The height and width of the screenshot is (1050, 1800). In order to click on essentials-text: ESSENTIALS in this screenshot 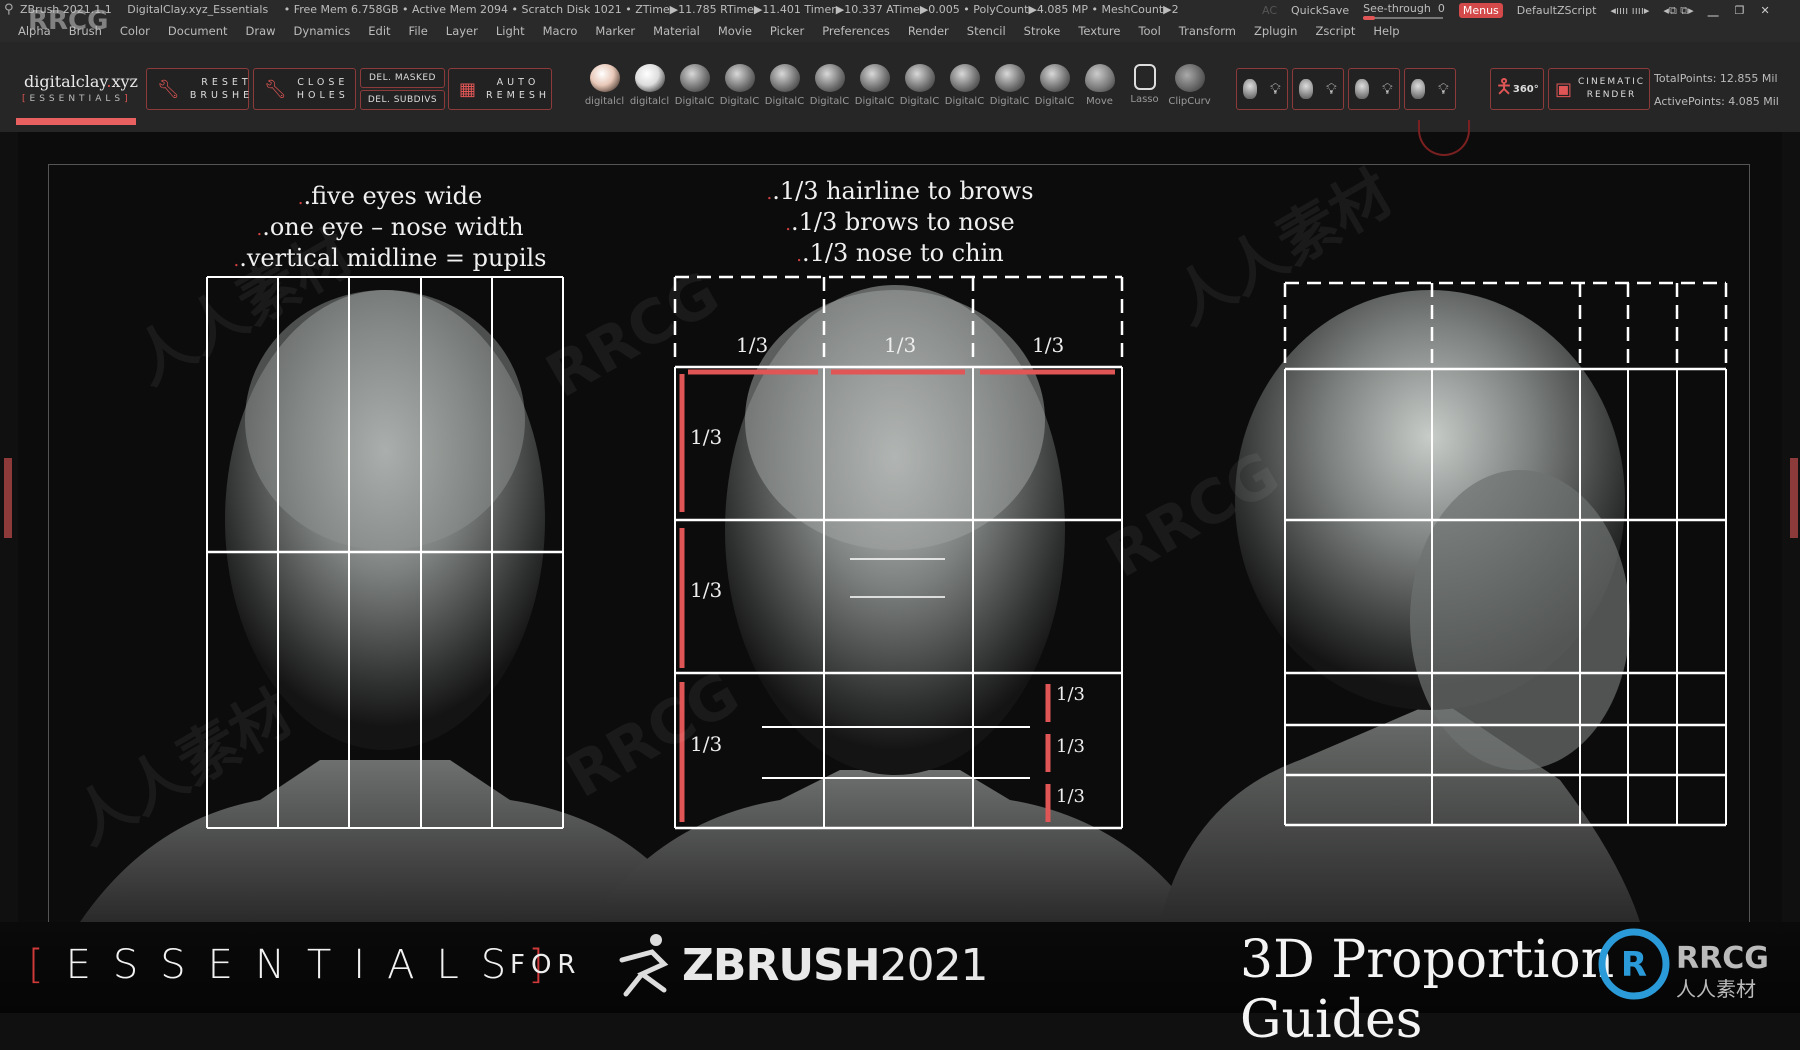, I will do `click(297, 965)`.